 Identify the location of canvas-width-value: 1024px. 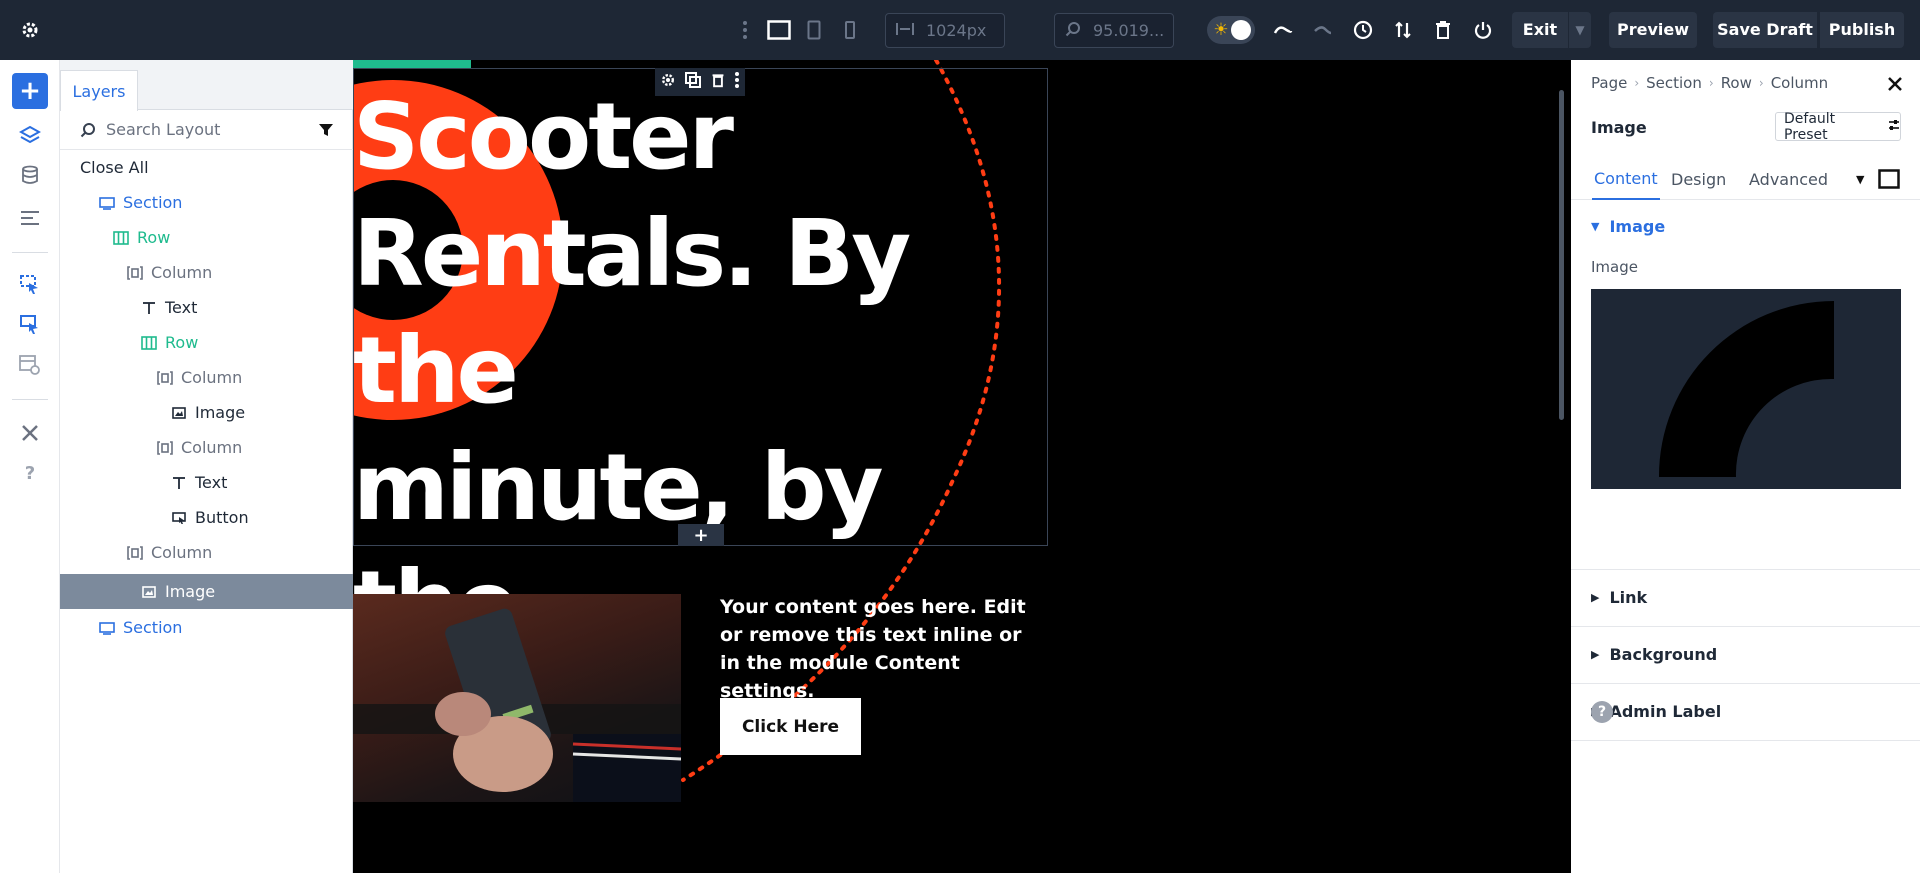
(956, 30).